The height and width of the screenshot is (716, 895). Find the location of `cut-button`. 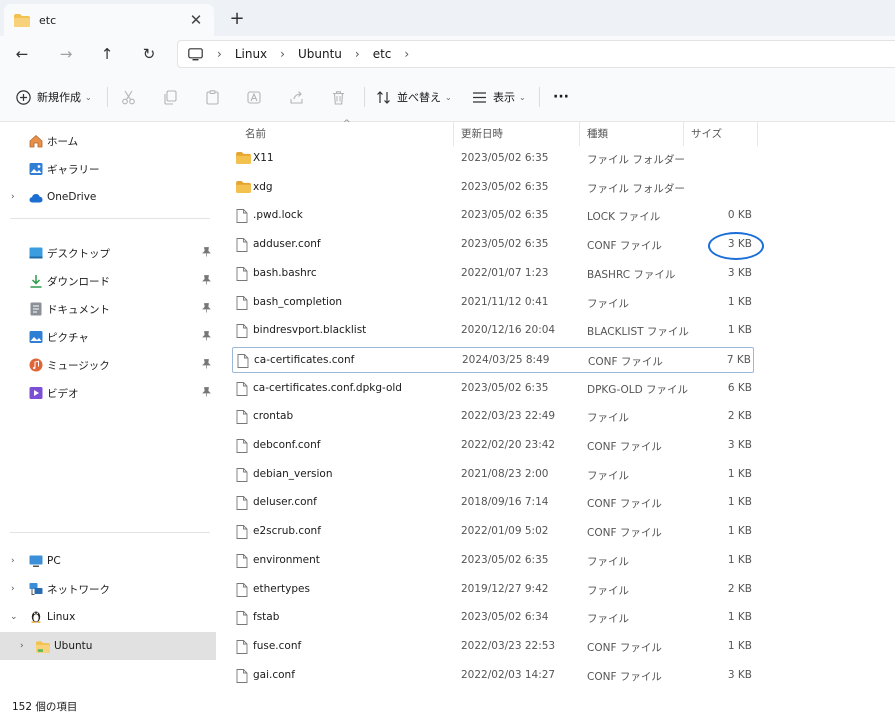

cut-button is located at coordinates (128, 97).